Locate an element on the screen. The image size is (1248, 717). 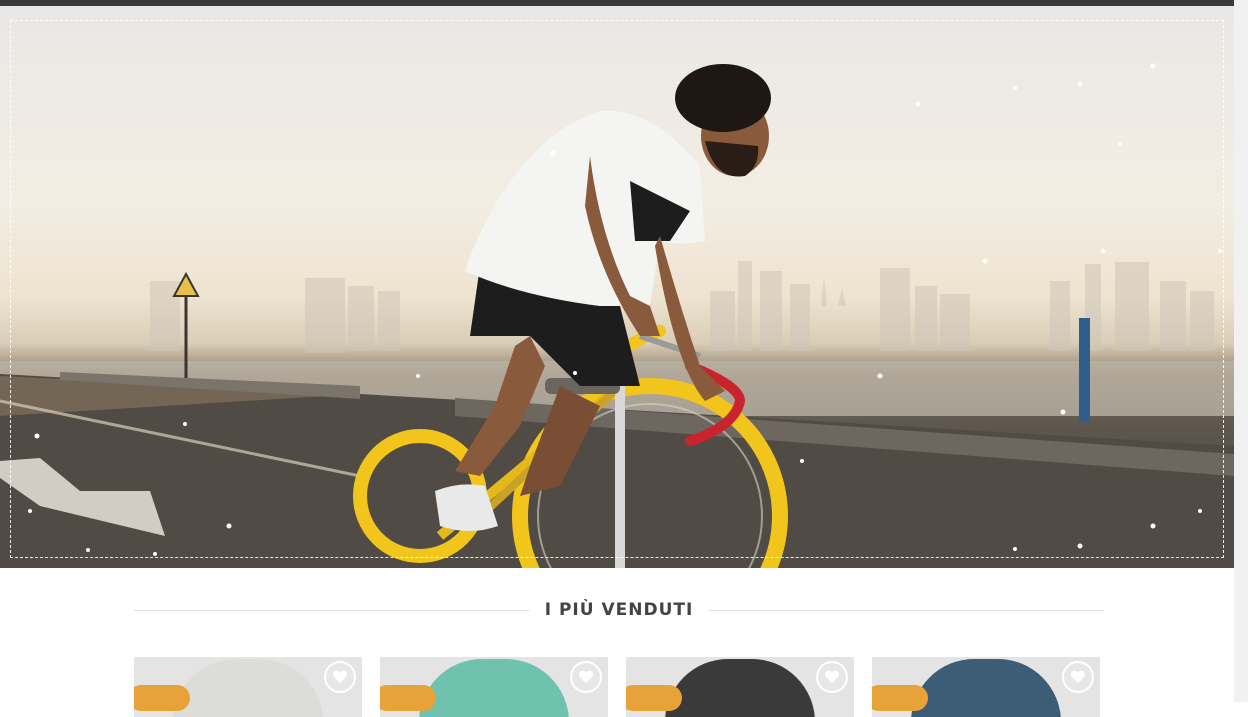
section-heading: I PIÙ VENDUTI is located at coordinates (619, 610).